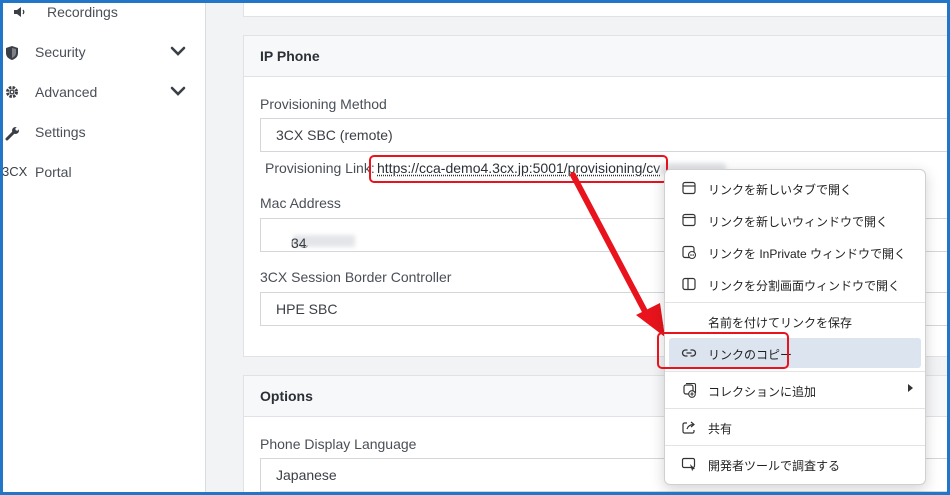  Describe the element at coordinates (66, 92) in the screenshot. I see `sidebar-item-label: Advanced` at that location.